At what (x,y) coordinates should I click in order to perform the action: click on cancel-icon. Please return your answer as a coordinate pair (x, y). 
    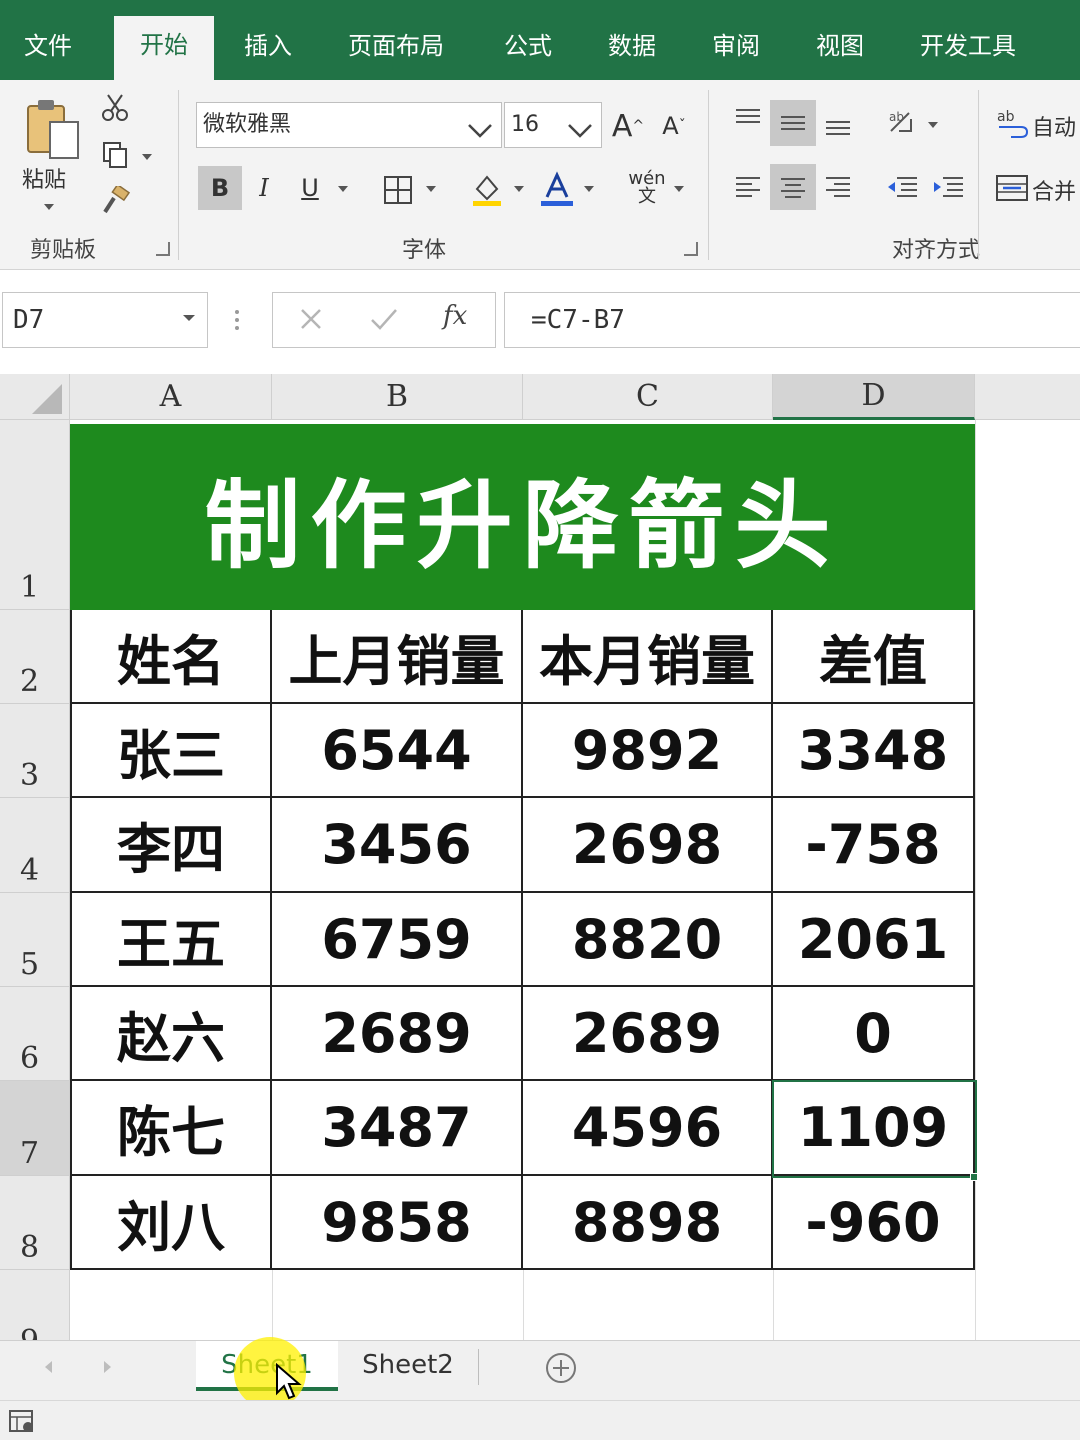
    Looking at the image, I should click on (311, 321).